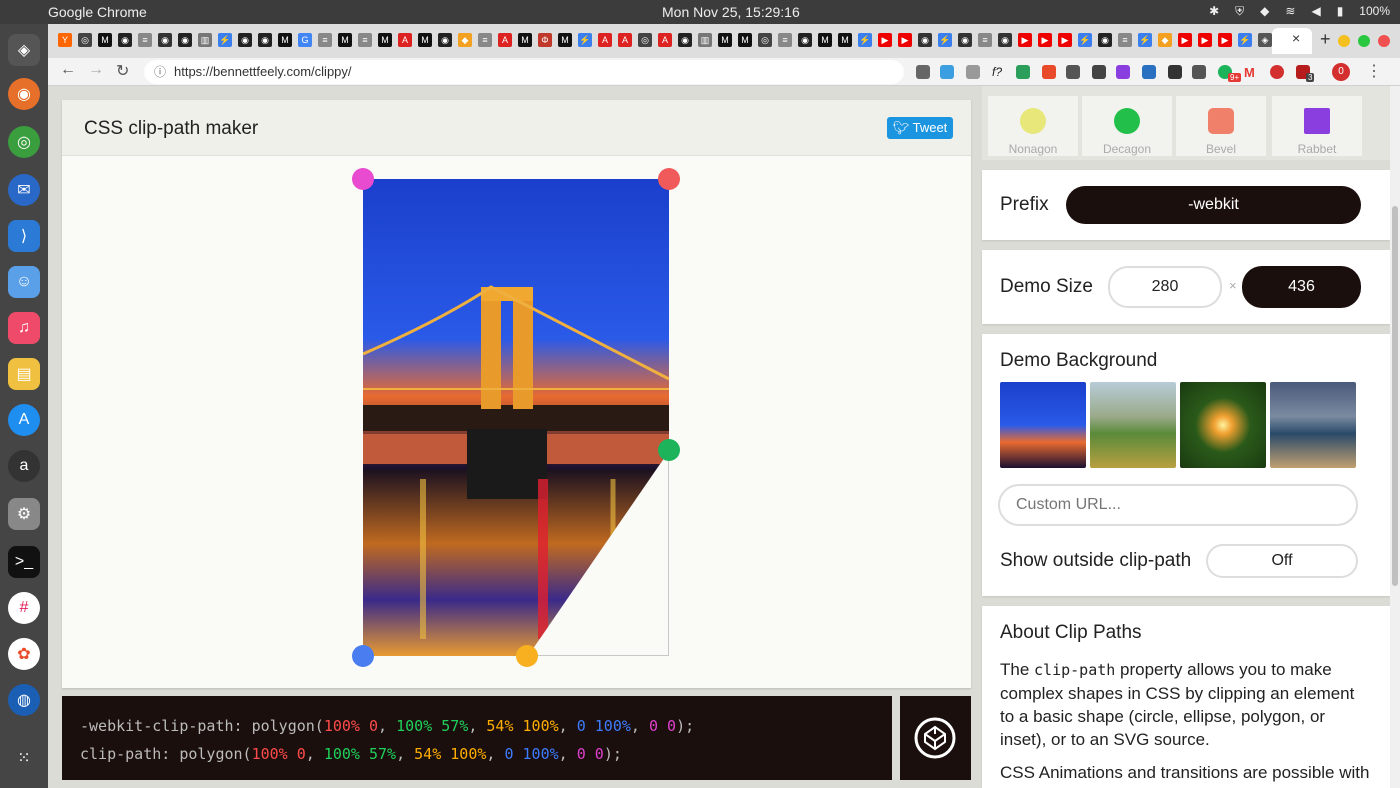 Image resolution: width=1400 pixels, height=788 pixels. Describe the element at coordinates (545, 40) in the screenshot. I see `tab-favicon: Φ` at that location.